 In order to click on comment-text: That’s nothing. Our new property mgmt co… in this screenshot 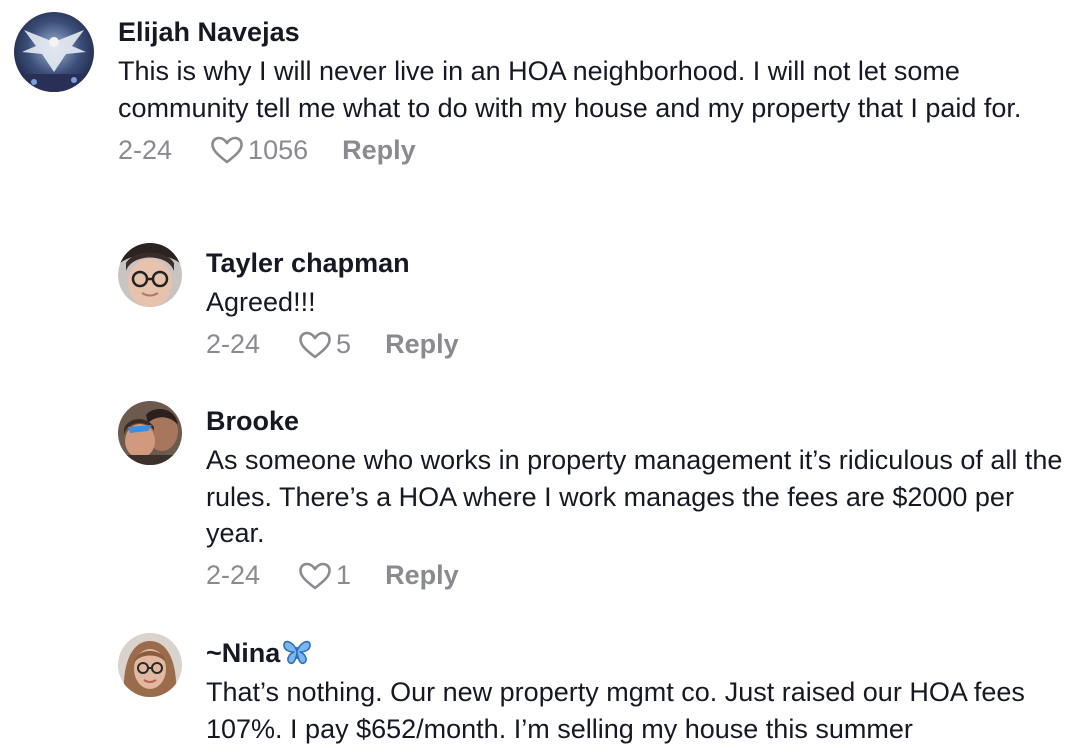, I will do `click(615, 710)`.